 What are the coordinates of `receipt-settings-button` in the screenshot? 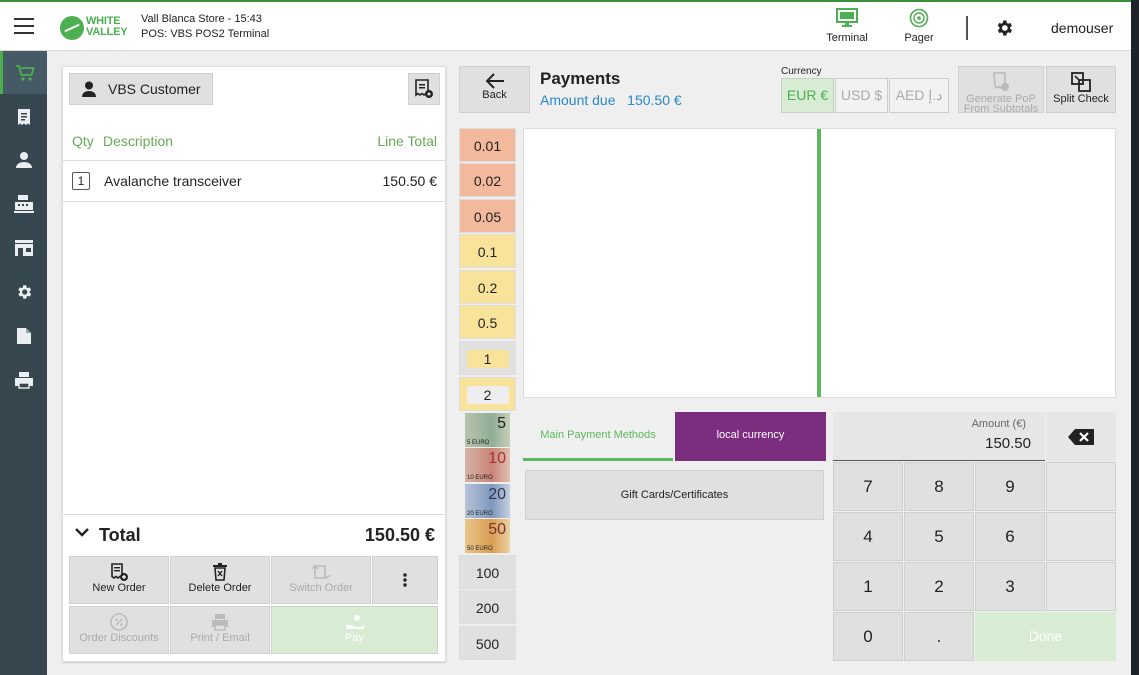 It's located at (424, 89).